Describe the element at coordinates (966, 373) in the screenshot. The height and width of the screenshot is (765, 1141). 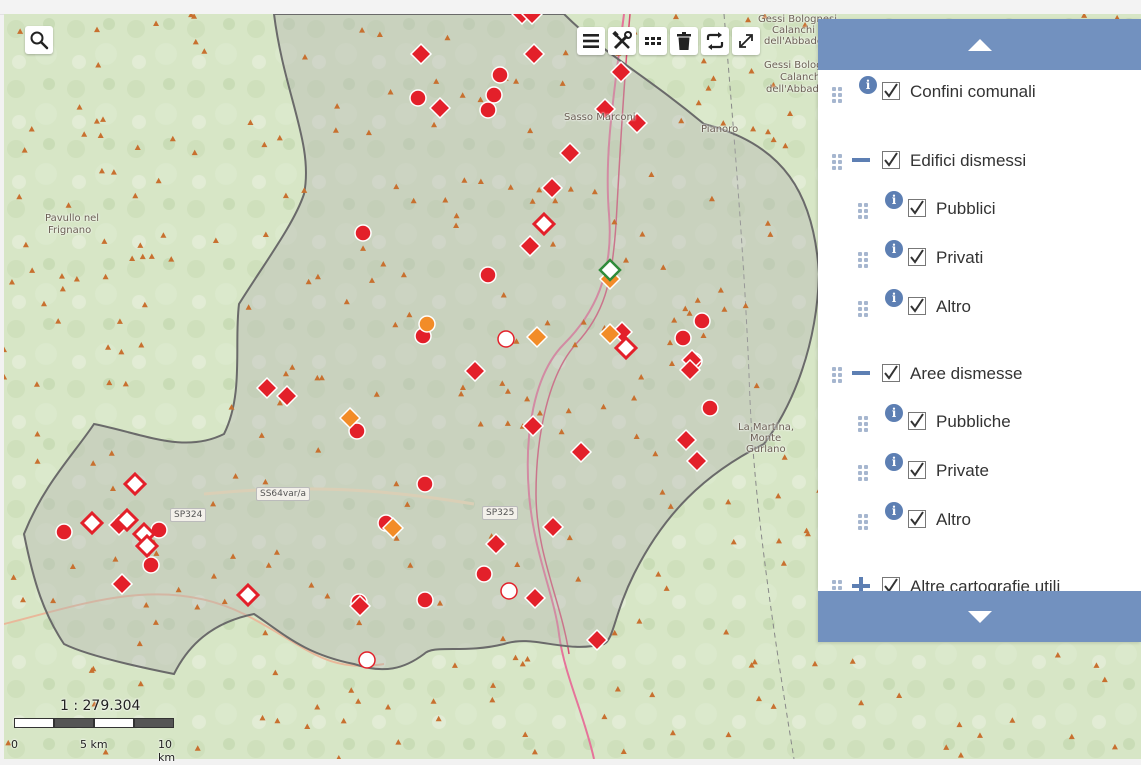
I see `legend-group-label: Aree dismesse` at that location.